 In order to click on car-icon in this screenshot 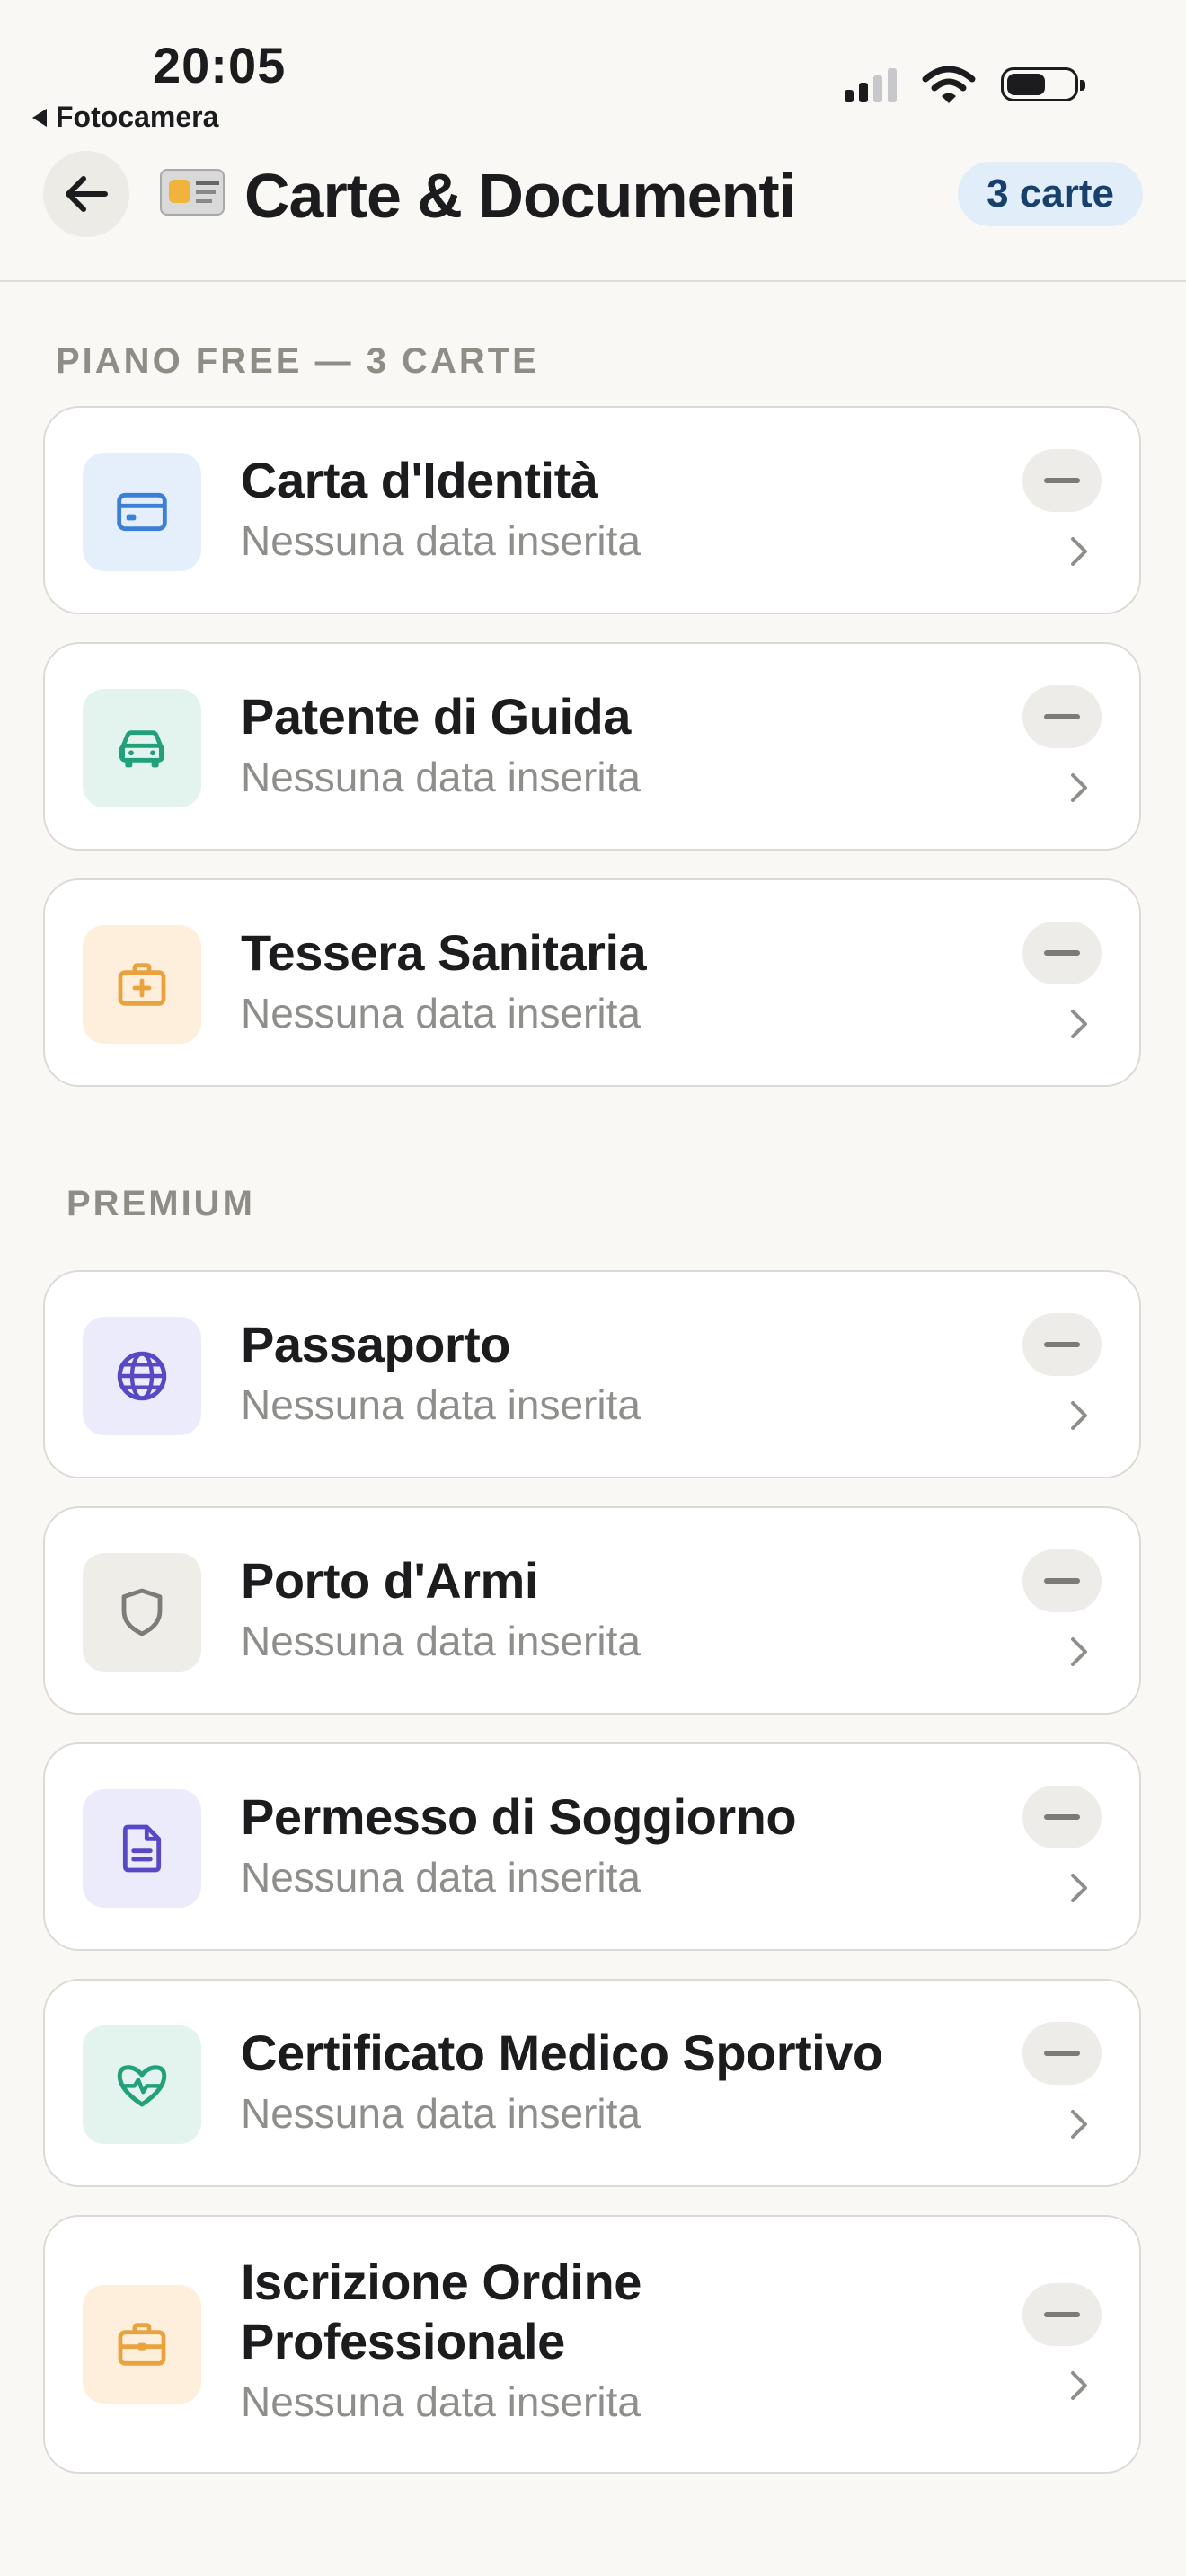, I will do `click(142, 749)`.